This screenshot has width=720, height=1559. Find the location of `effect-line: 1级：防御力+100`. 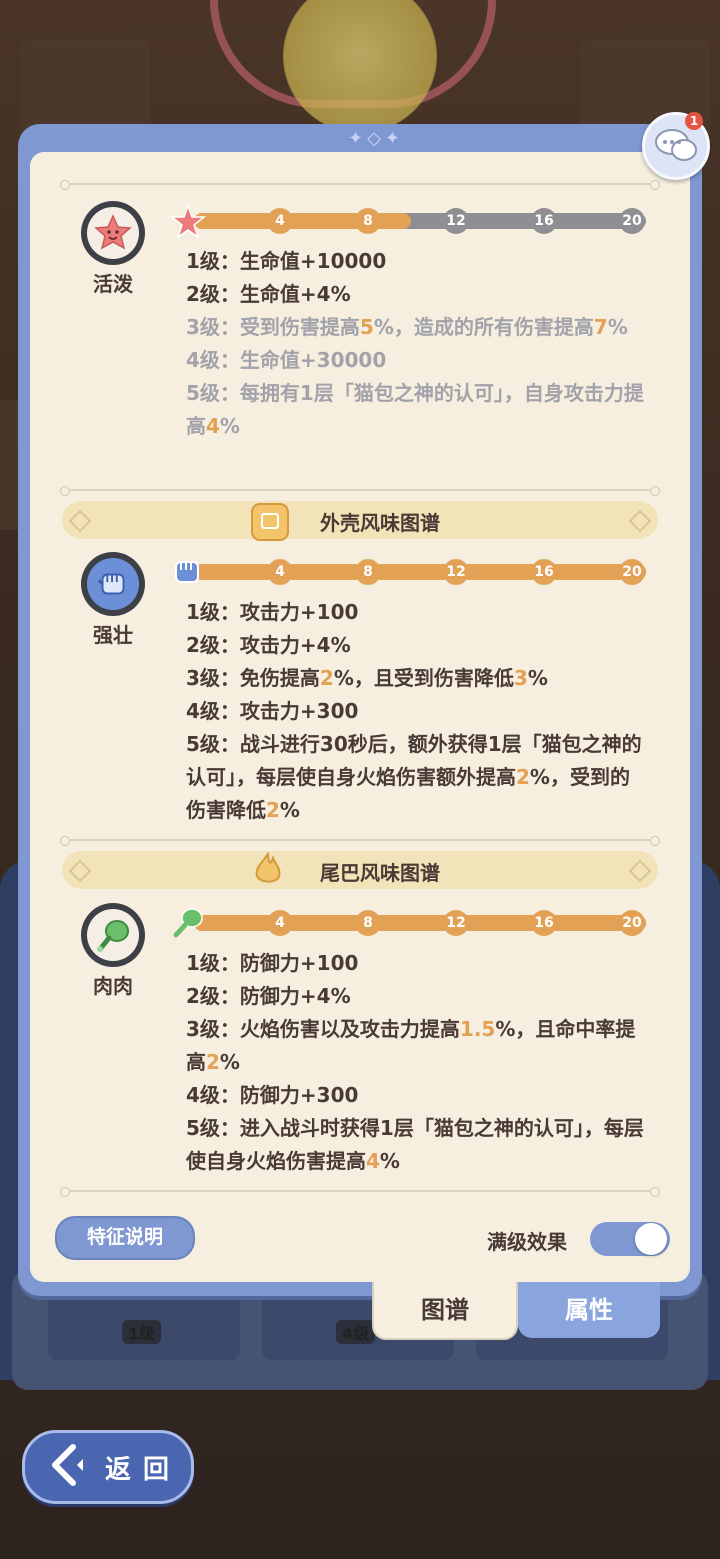

effect-line: 1级：防御力+100 is located at coordinates (416, 963).